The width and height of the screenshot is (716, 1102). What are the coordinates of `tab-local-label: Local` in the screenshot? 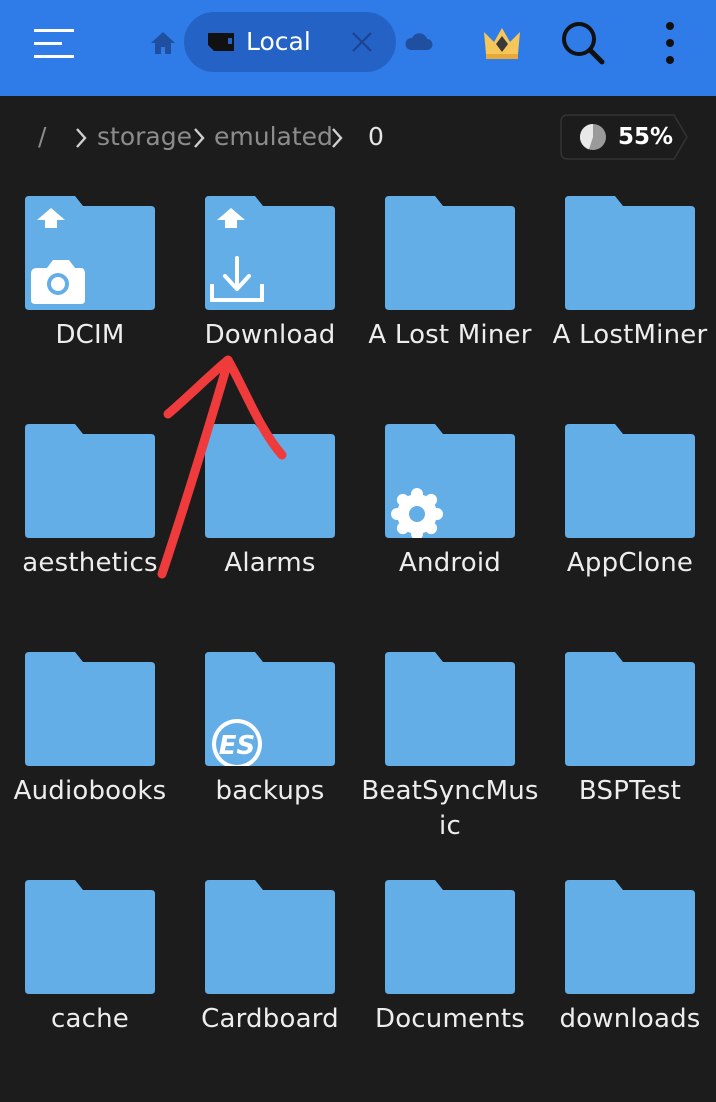 It's located at (278, 41).